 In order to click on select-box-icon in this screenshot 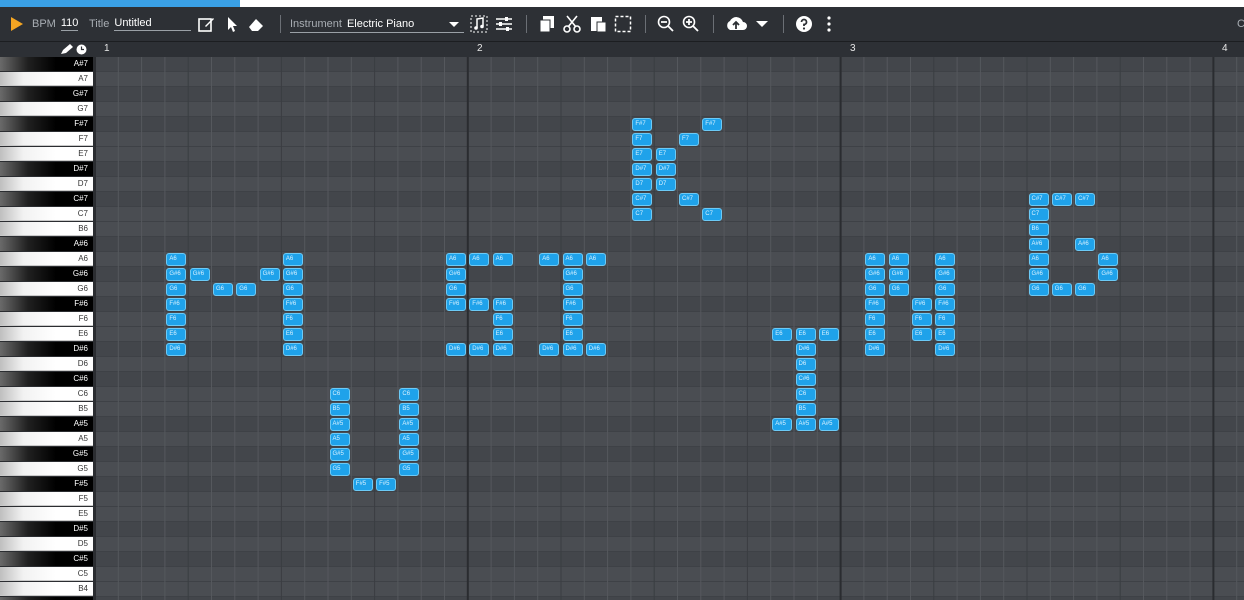, I will do `click(623, 24)`.